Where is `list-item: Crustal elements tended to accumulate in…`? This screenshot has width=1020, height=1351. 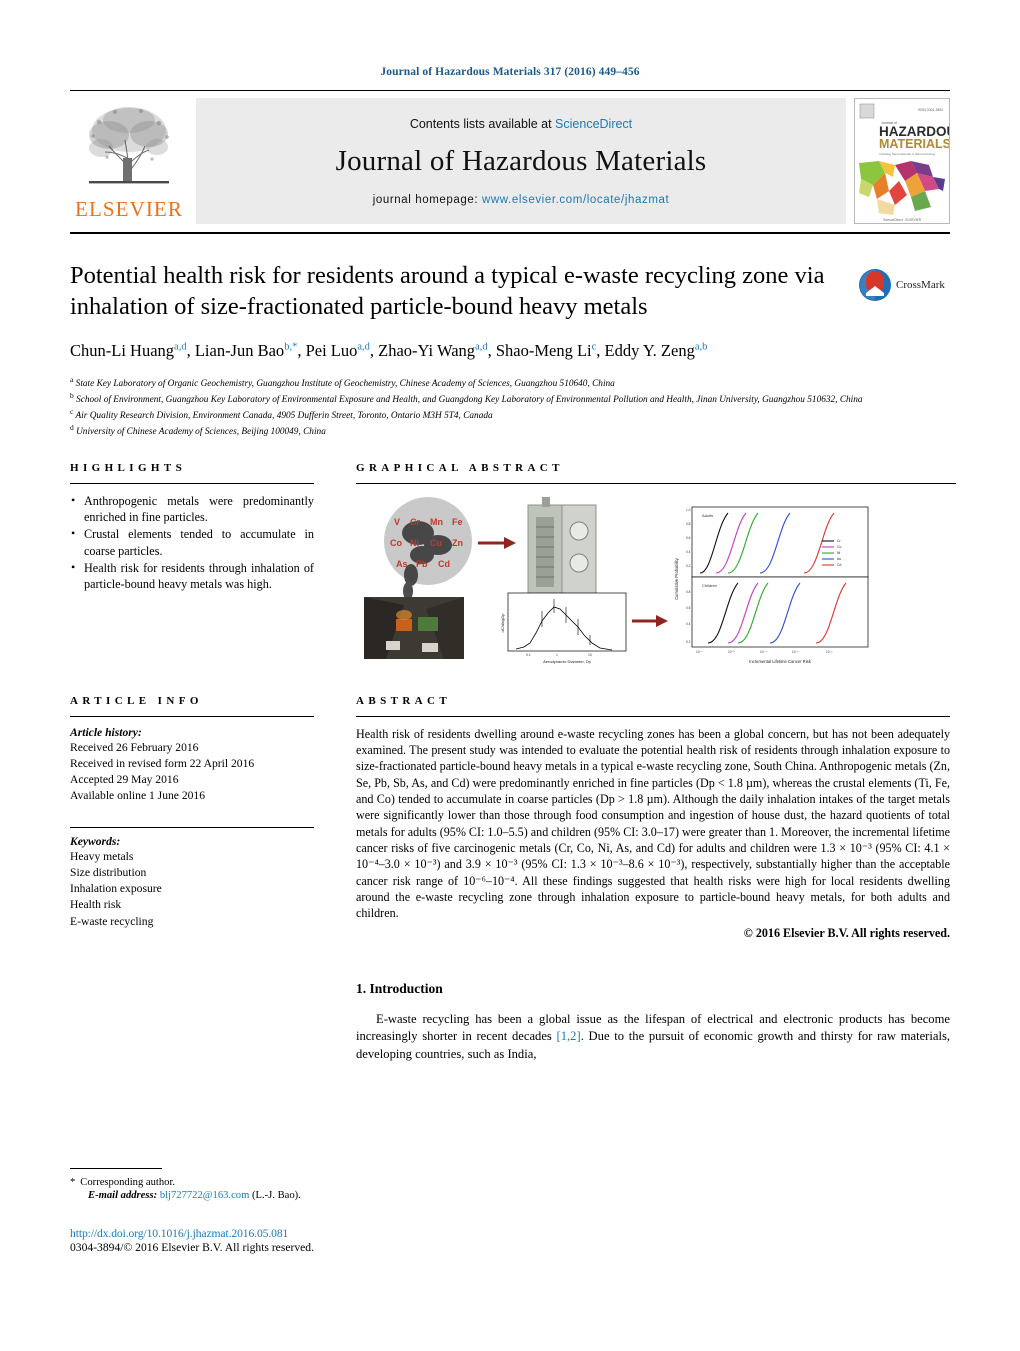 list-item: Crustal elements tended to accumulate in… is located at coordinates (192, 542).